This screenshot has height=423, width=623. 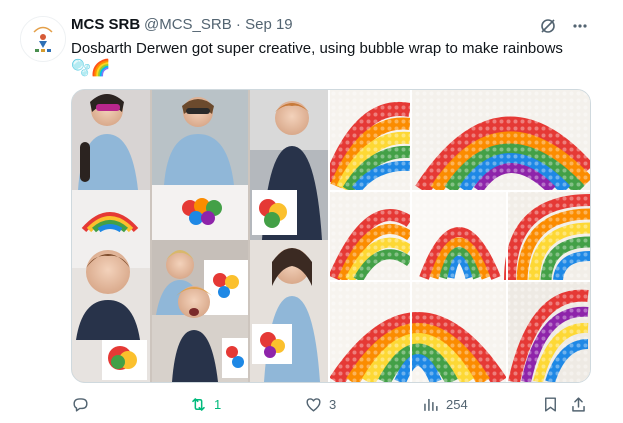 I want to click on share-icon, so click(x=578, y=404).